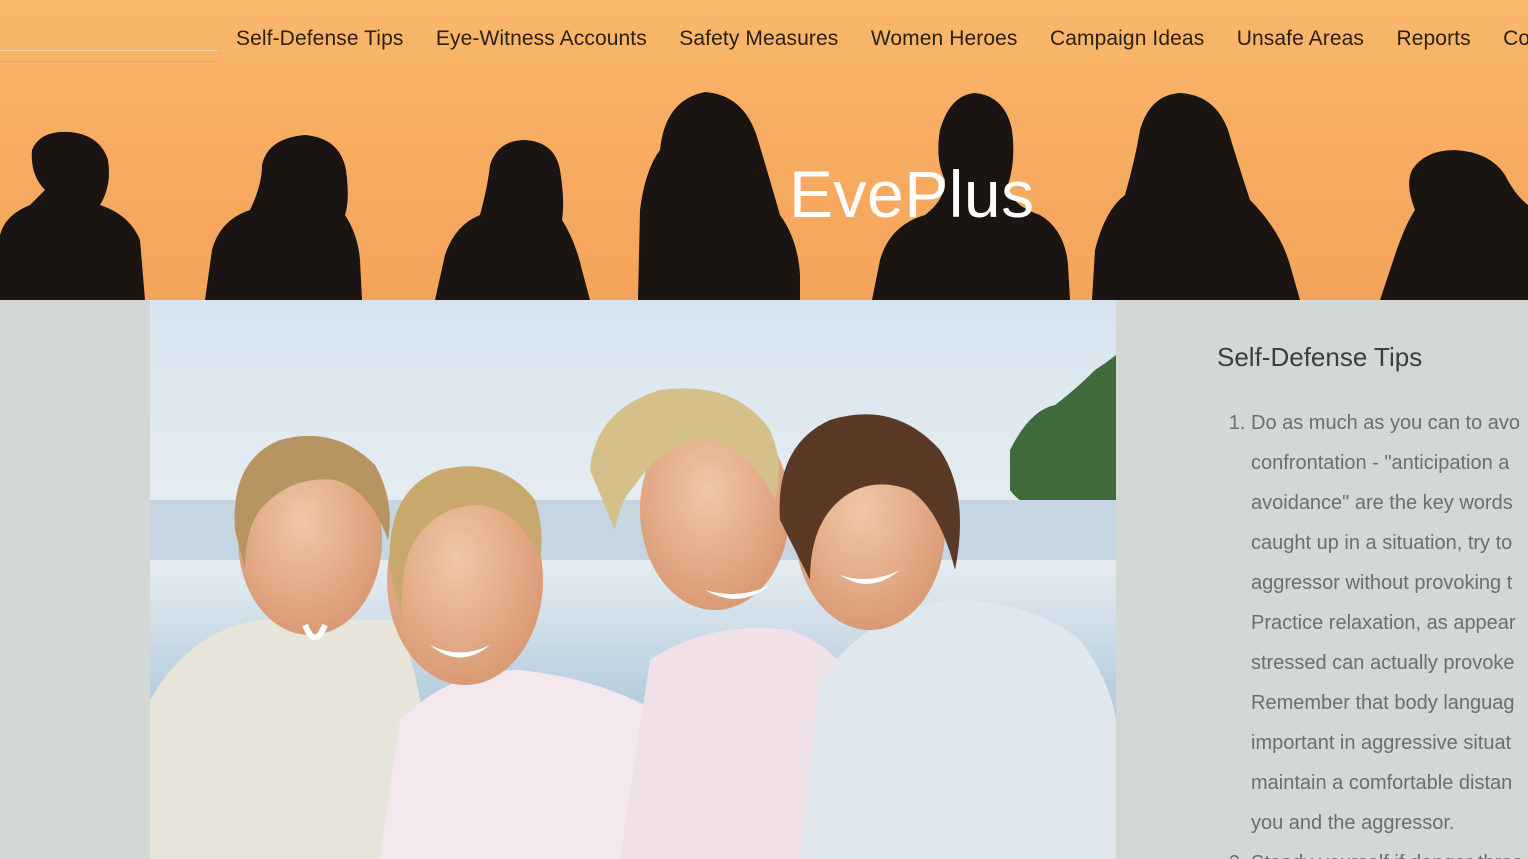 The width and height of the screenshot is (1528, 859). I want to click on nav-item-contact: Contac, so click(1515, 39).